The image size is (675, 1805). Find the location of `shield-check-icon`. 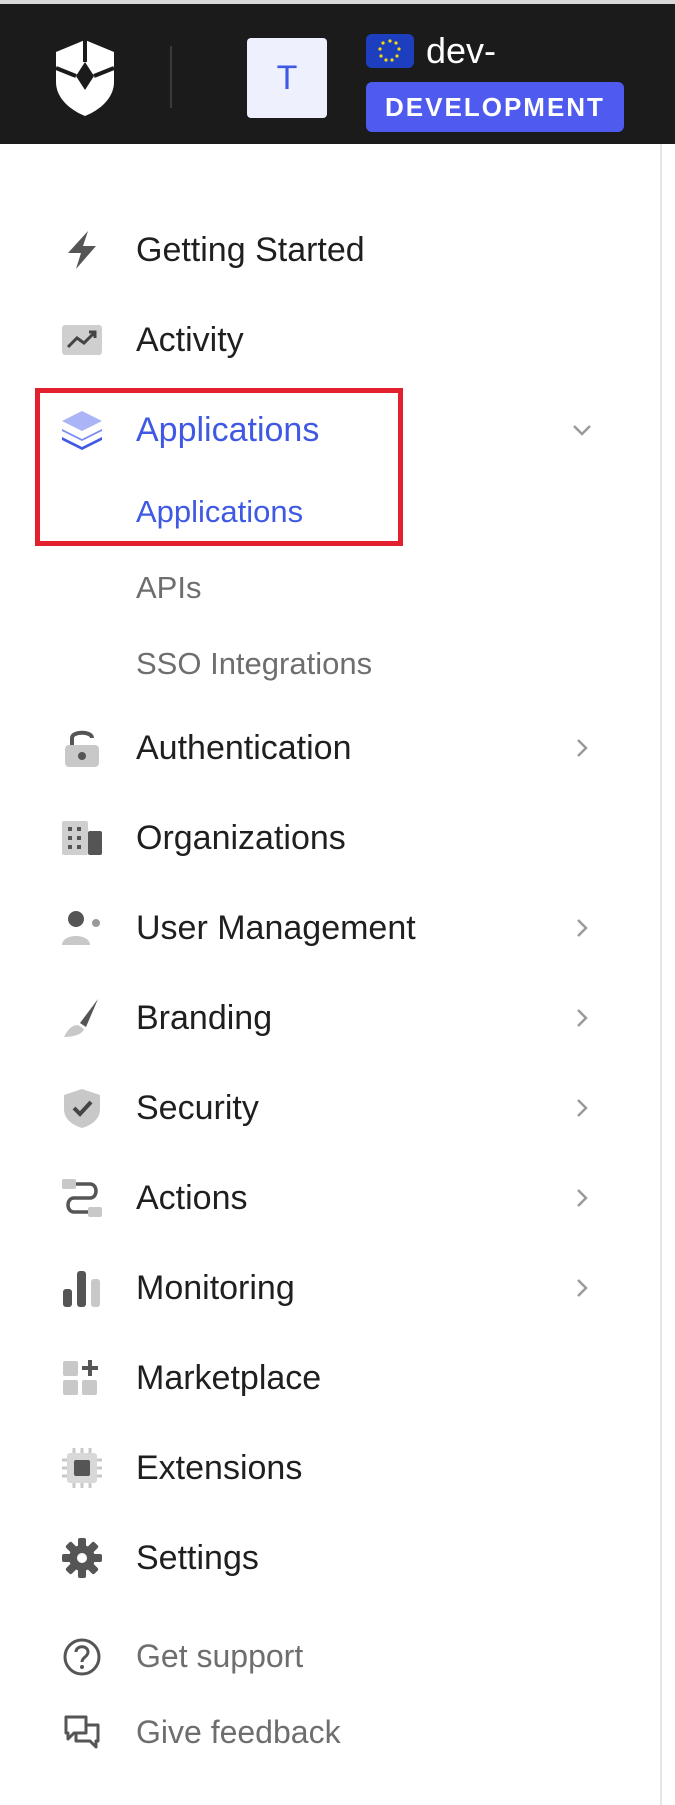

shield-check-icon is located at coordinates (82, 1108).